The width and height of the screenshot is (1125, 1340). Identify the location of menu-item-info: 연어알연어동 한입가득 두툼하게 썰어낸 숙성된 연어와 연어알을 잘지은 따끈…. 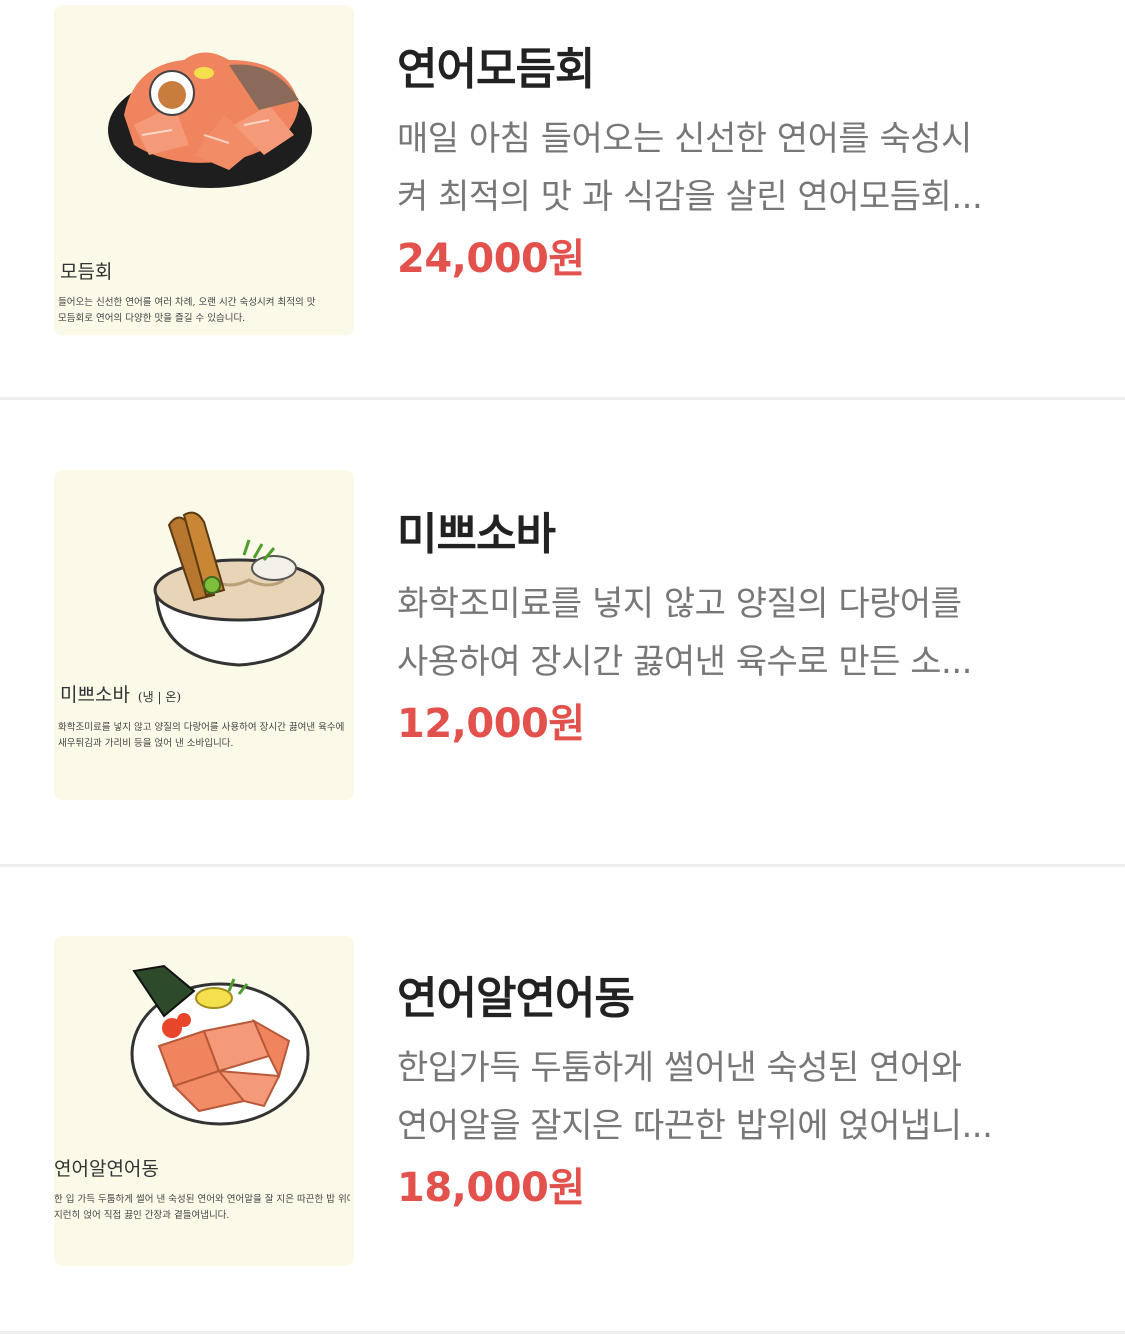
(742, 1091).